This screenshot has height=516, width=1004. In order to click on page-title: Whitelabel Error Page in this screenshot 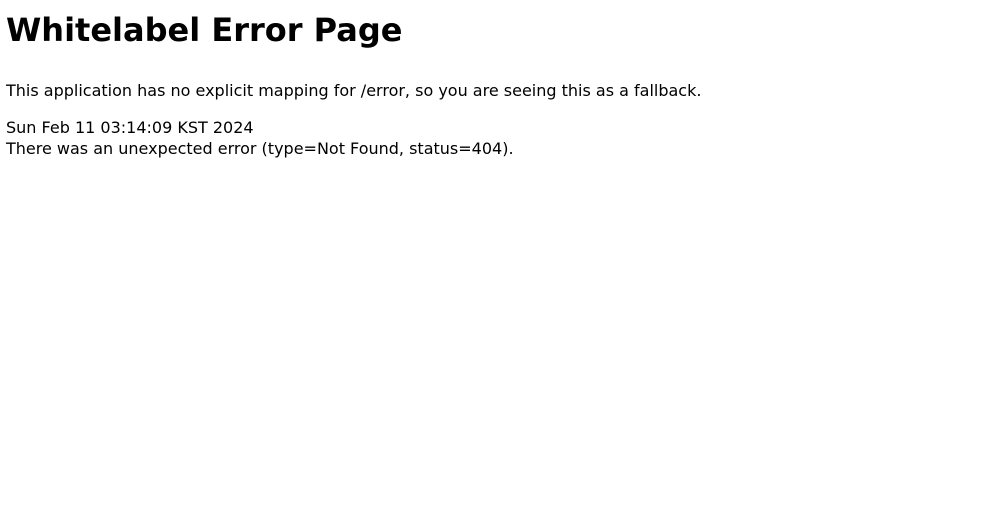, I will do `click(204, 30)`.